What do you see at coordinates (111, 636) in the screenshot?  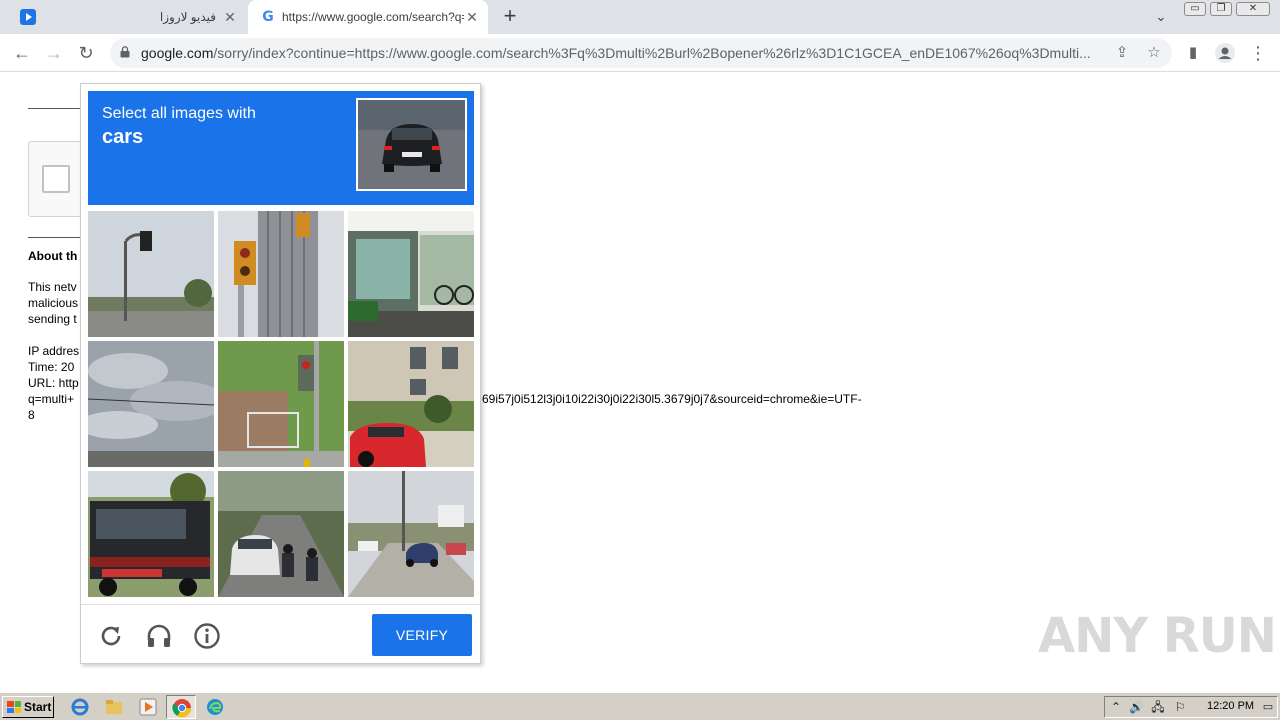 I see `reload-challenge-icon` at bounding box center [111, 636].